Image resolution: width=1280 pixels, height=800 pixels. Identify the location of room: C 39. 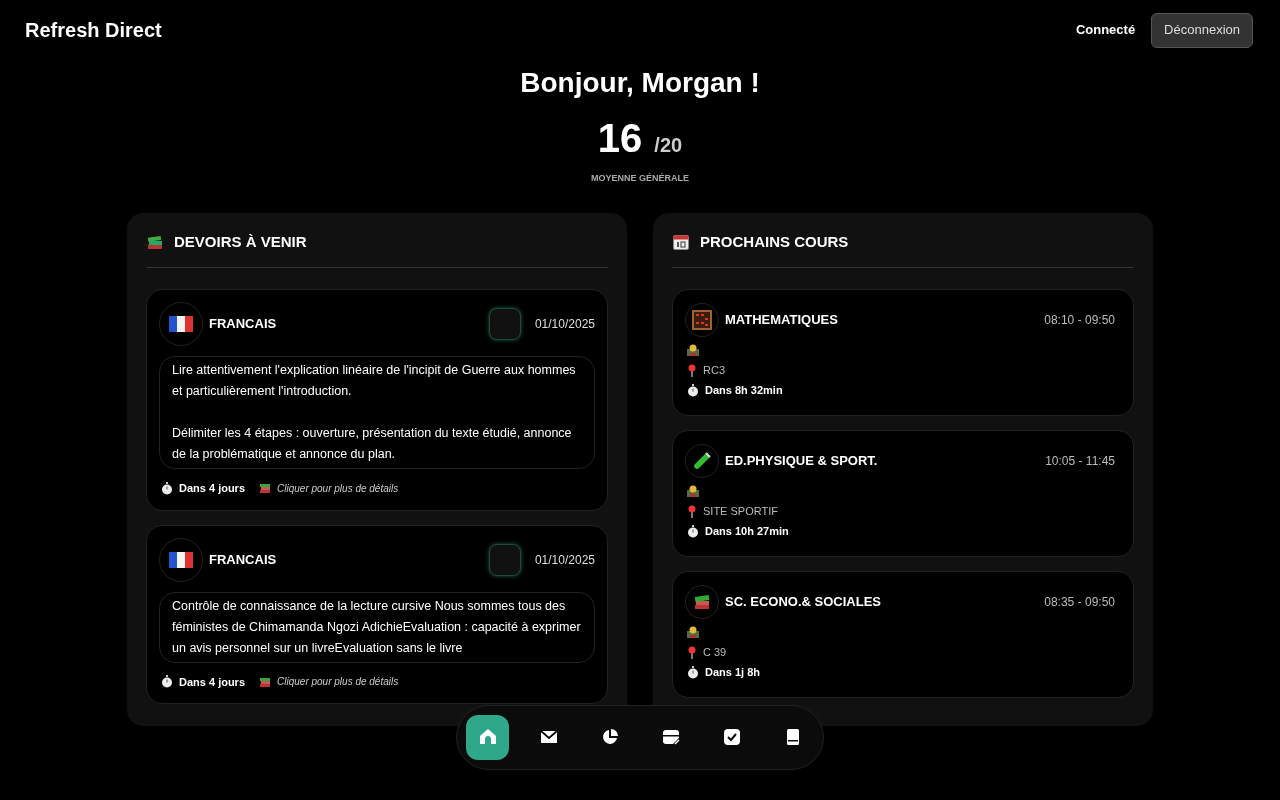
(715, 652).